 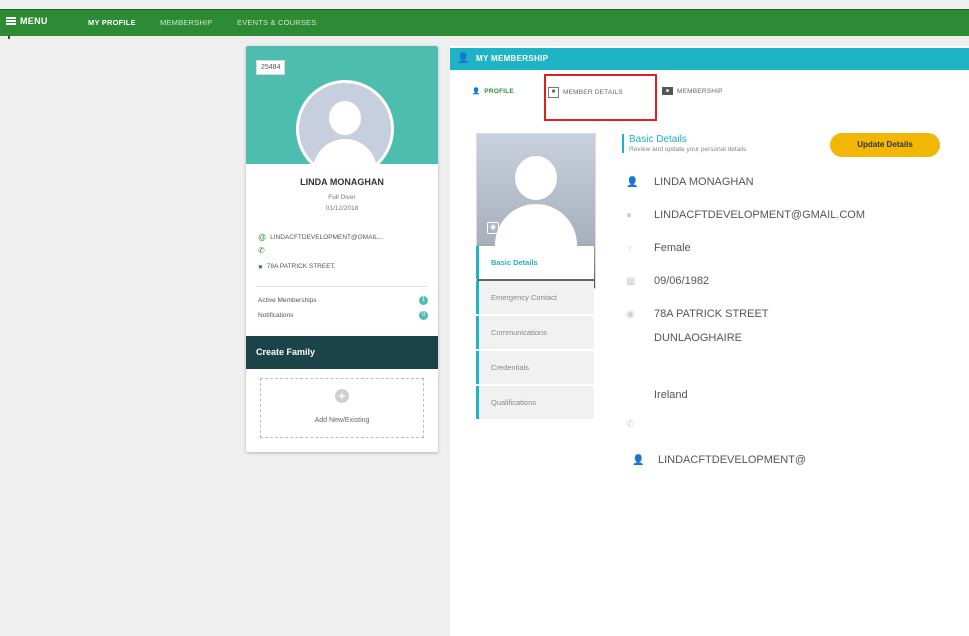 I want to click on field-dob: ▦ 09/06/1982, so click(x=667, y=281).